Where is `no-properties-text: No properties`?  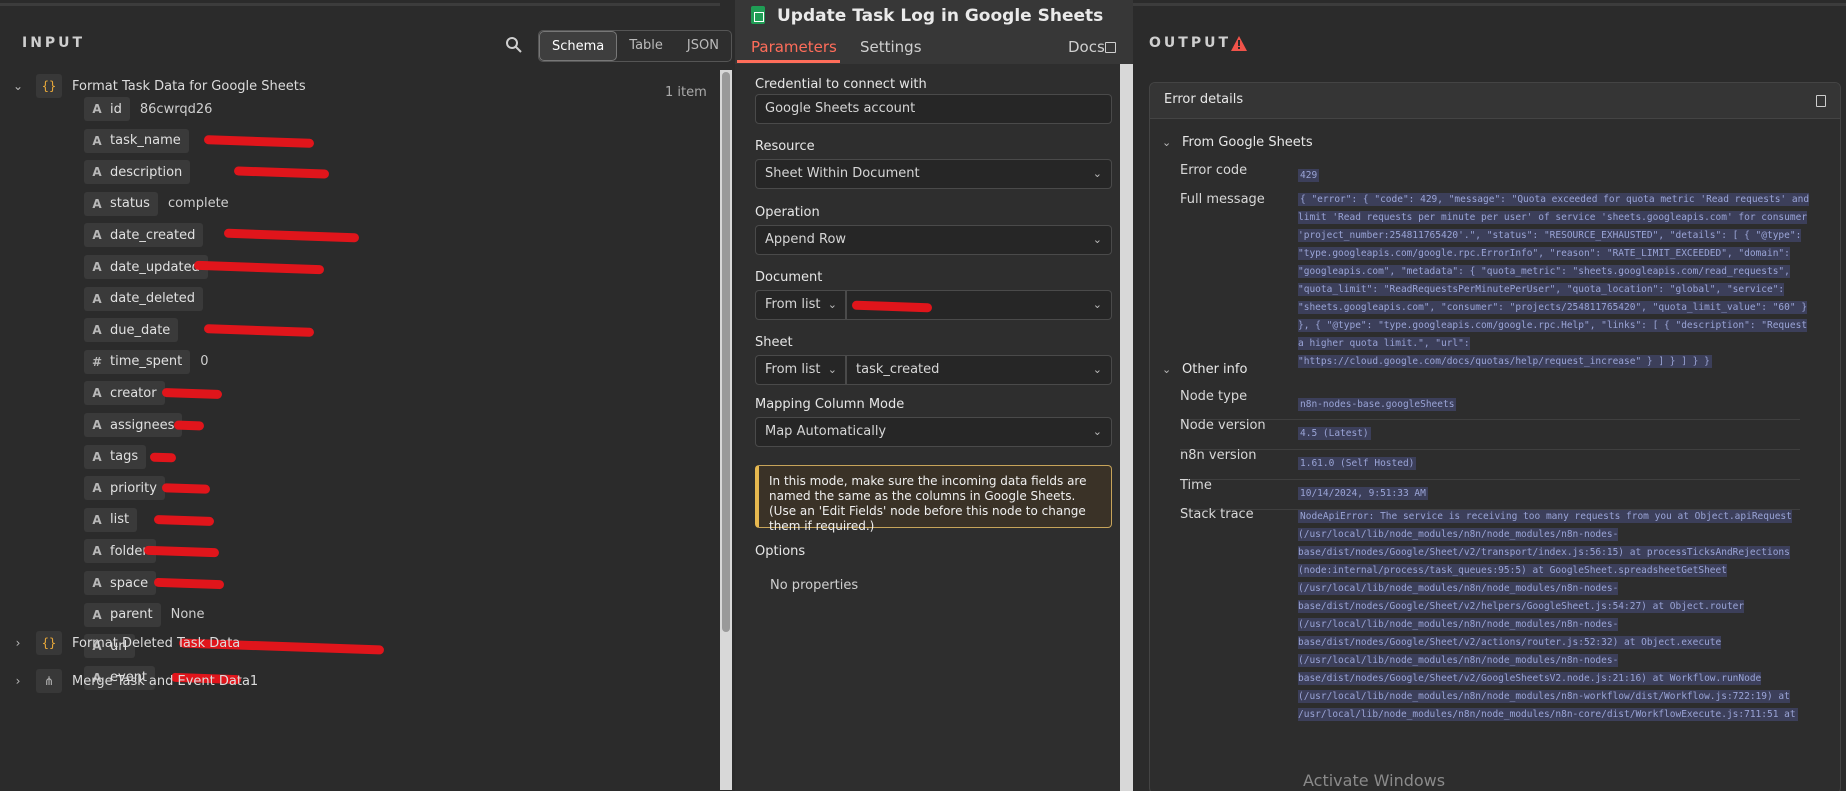
no-properties-text: No properties is located at coordinates (814, 585).